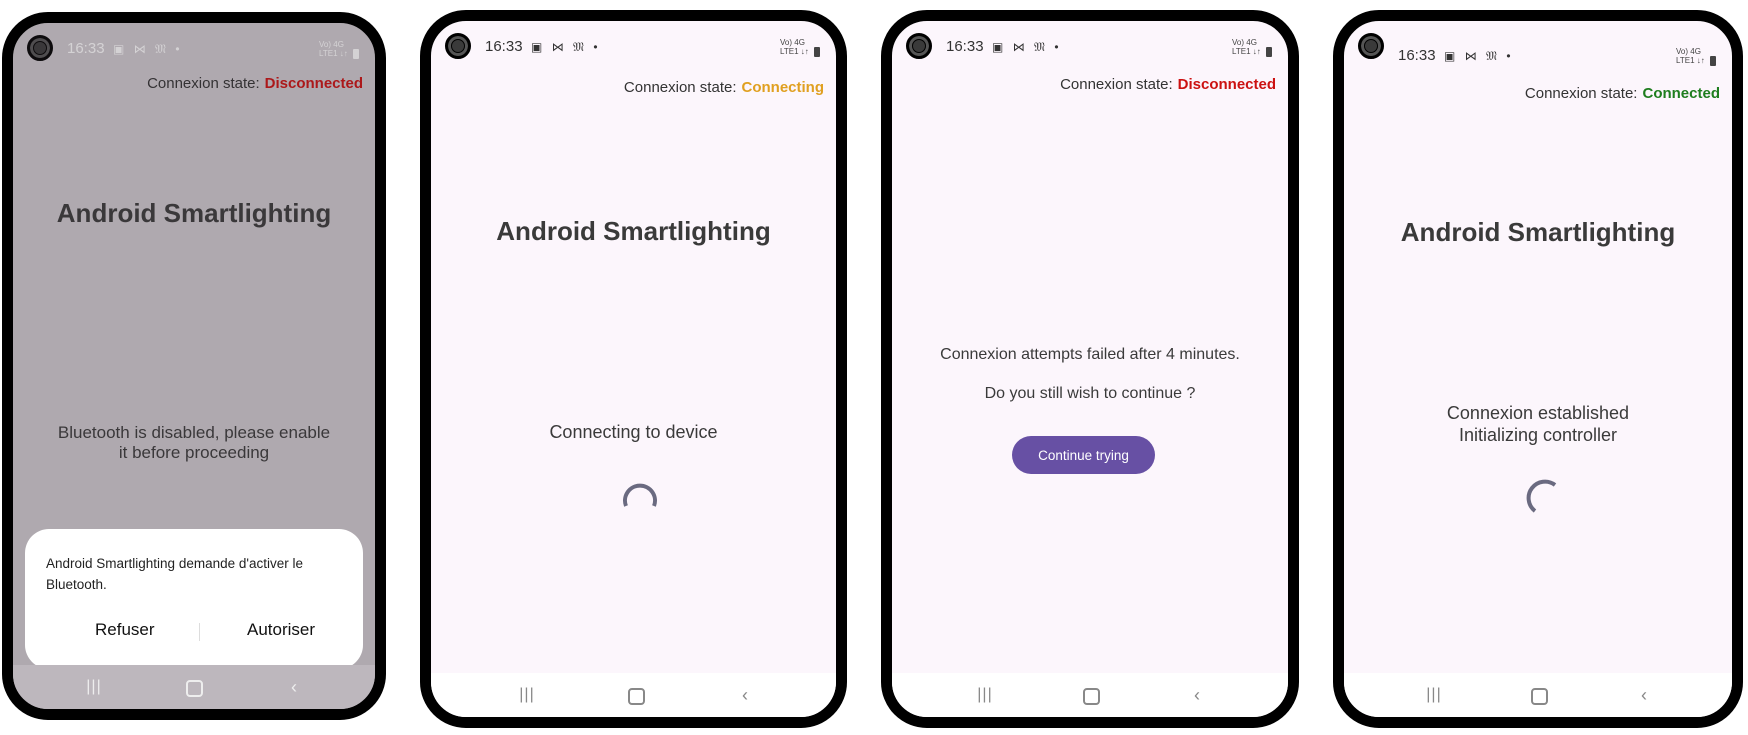  I want to click on allow-button: Autoriser, so click(281, 630).